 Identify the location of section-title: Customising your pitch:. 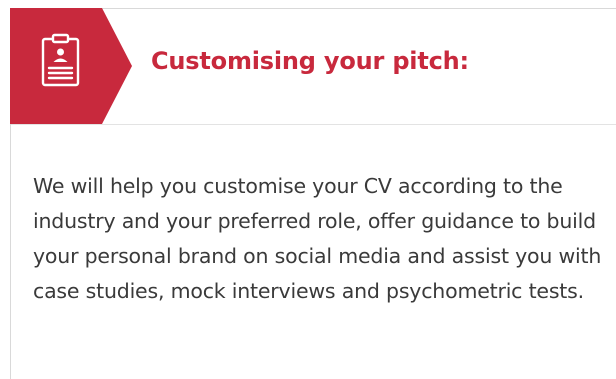
(310, 61).